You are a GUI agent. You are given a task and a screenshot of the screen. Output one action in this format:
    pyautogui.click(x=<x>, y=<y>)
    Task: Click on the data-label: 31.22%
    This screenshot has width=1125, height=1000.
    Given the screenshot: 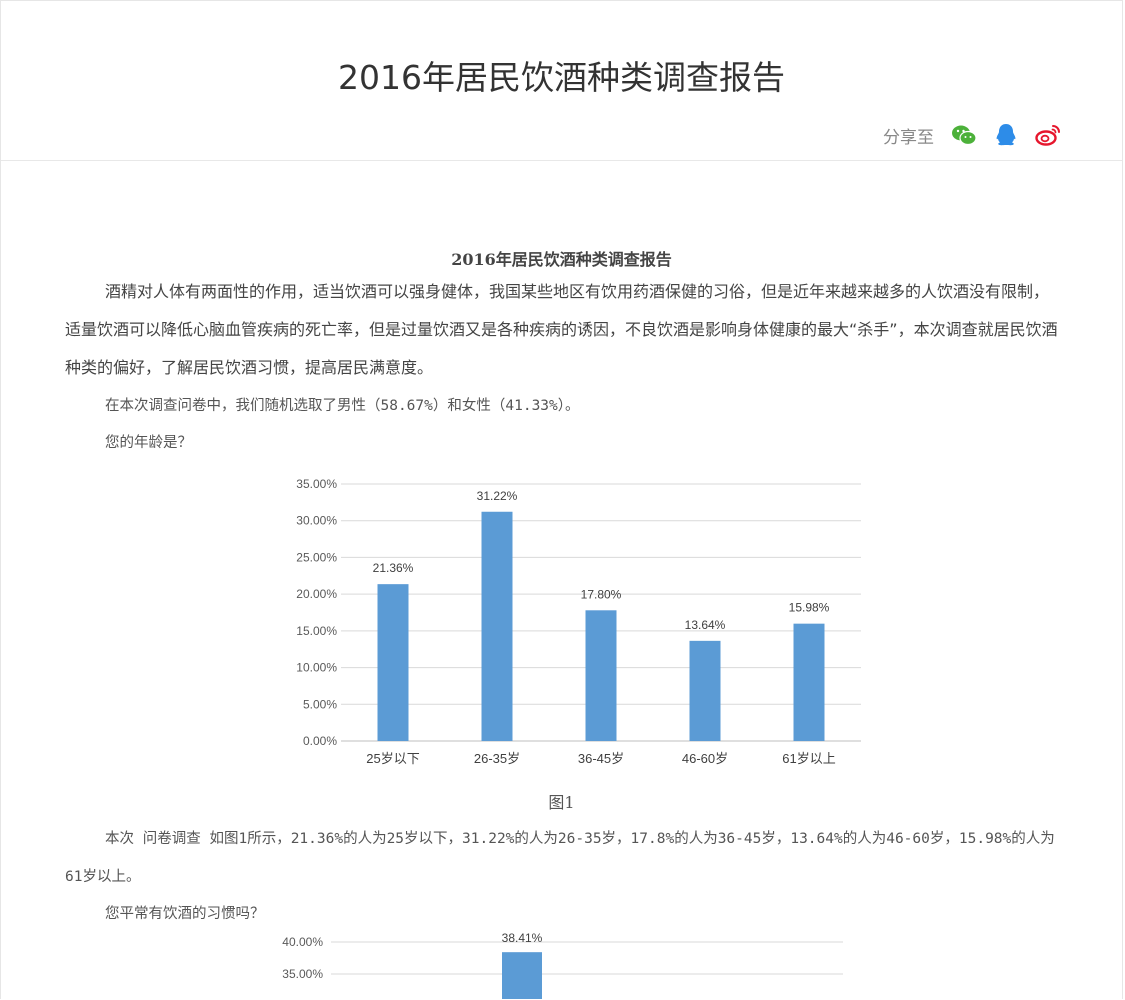 What is the action you would take?
    pyautogui.click(x=497, y=496)
    